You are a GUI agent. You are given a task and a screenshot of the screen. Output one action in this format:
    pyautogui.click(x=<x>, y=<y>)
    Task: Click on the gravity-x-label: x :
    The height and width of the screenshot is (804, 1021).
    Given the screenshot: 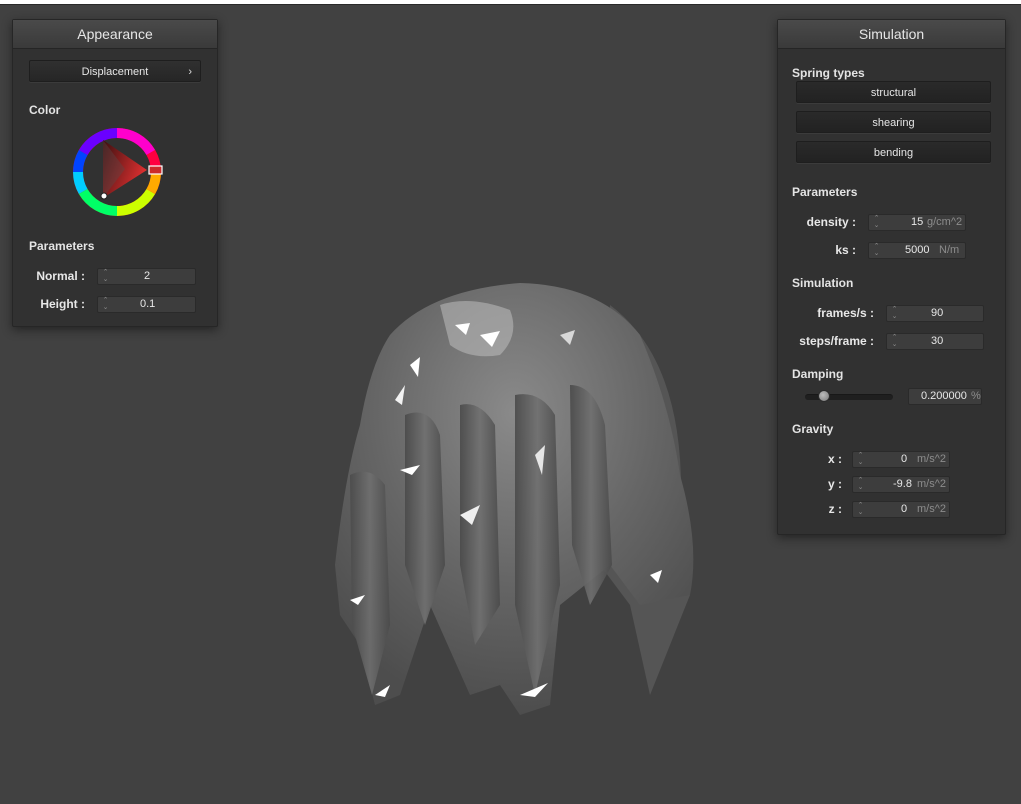 What is the action you would take?
    pyautogui.click(x=834, y=459)
    